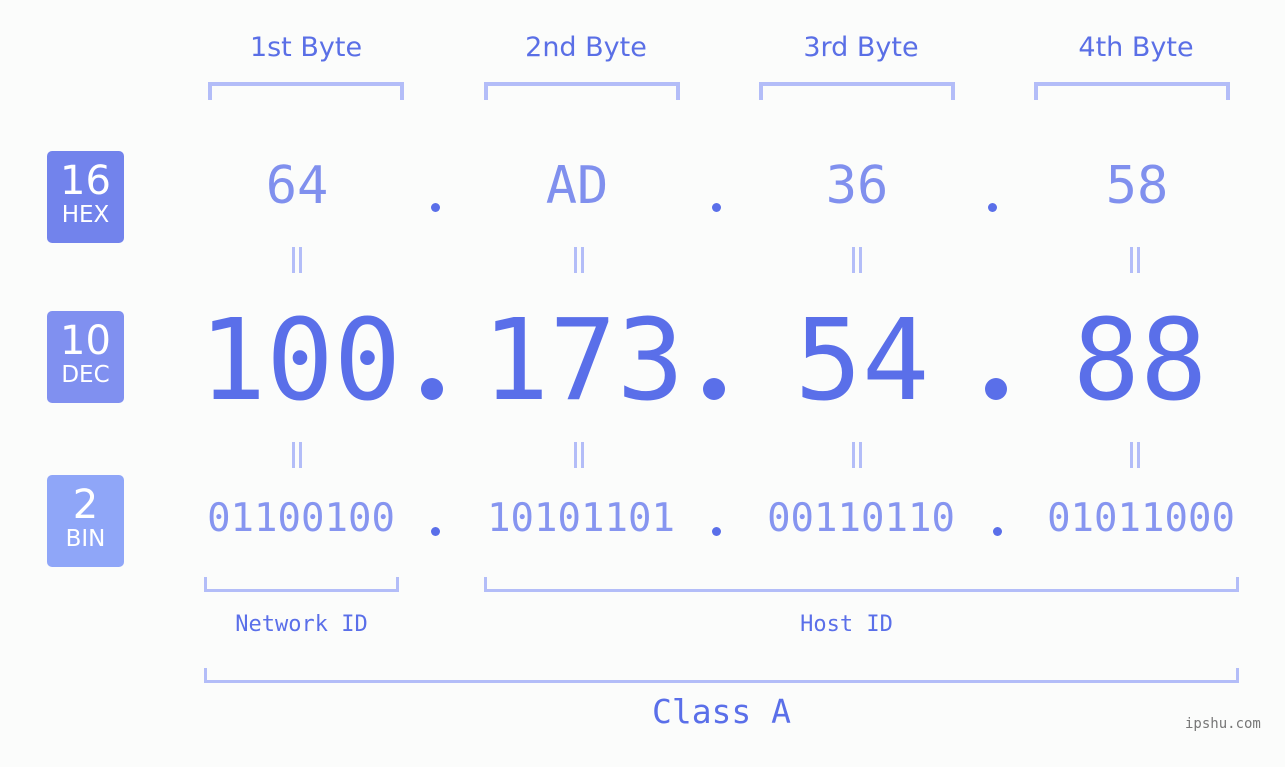 The image size is (1285, 767). What do you see at coordinates (1137, 186) in the screenshot?
I see `hex-byte-4: 58` at bounding box center [1137, 186].